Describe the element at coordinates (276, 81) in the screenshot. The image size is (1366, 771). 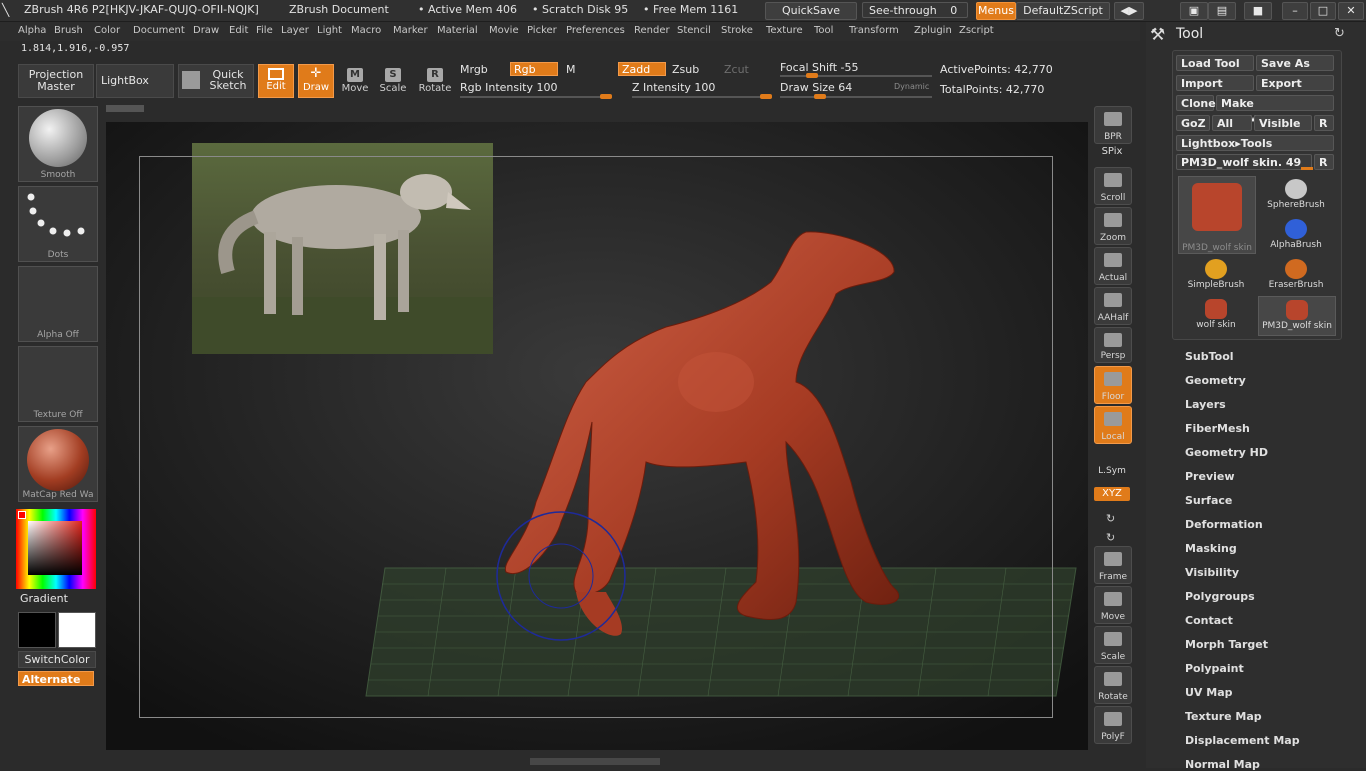
I see `edit-button: Edit` at that location.